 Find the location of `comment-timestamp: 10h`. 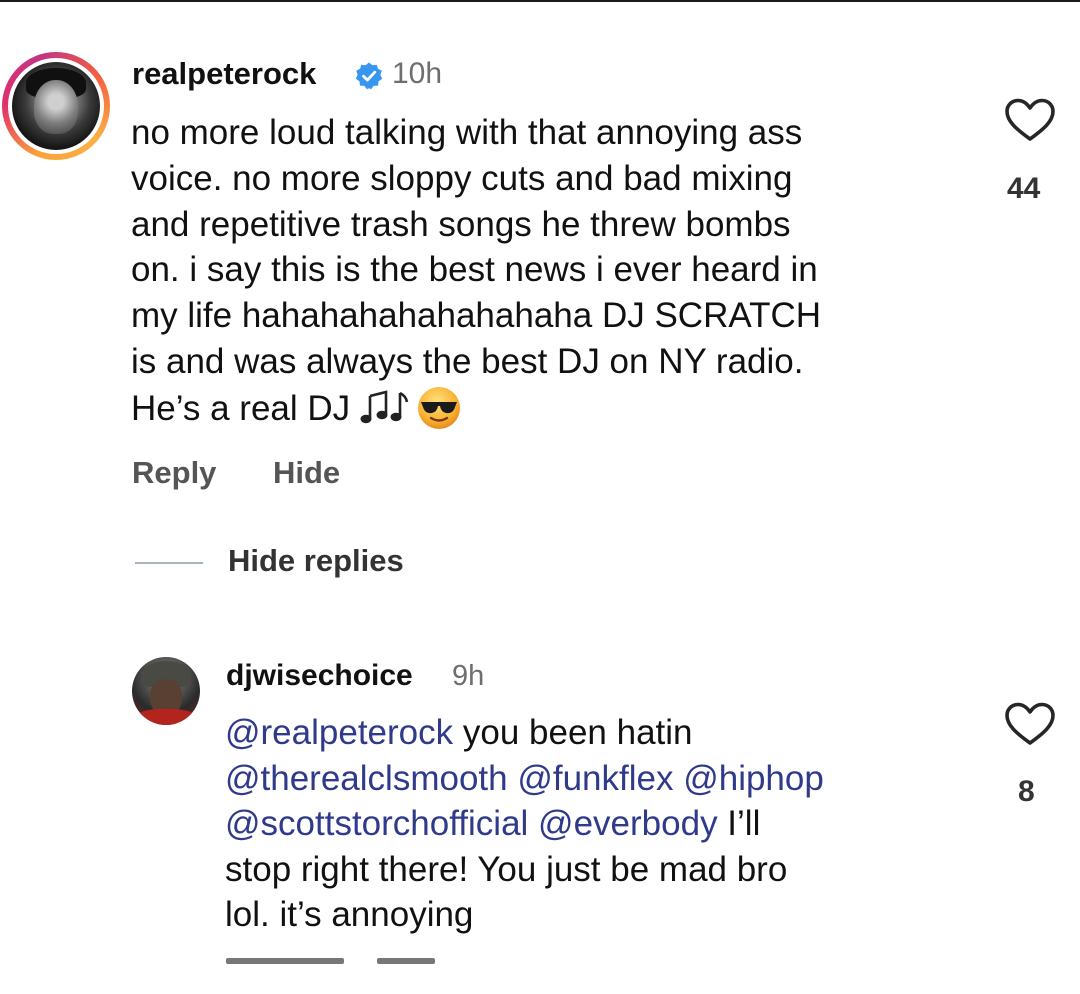

comment-timestamp: 10h is located at coordinates (417, 73).